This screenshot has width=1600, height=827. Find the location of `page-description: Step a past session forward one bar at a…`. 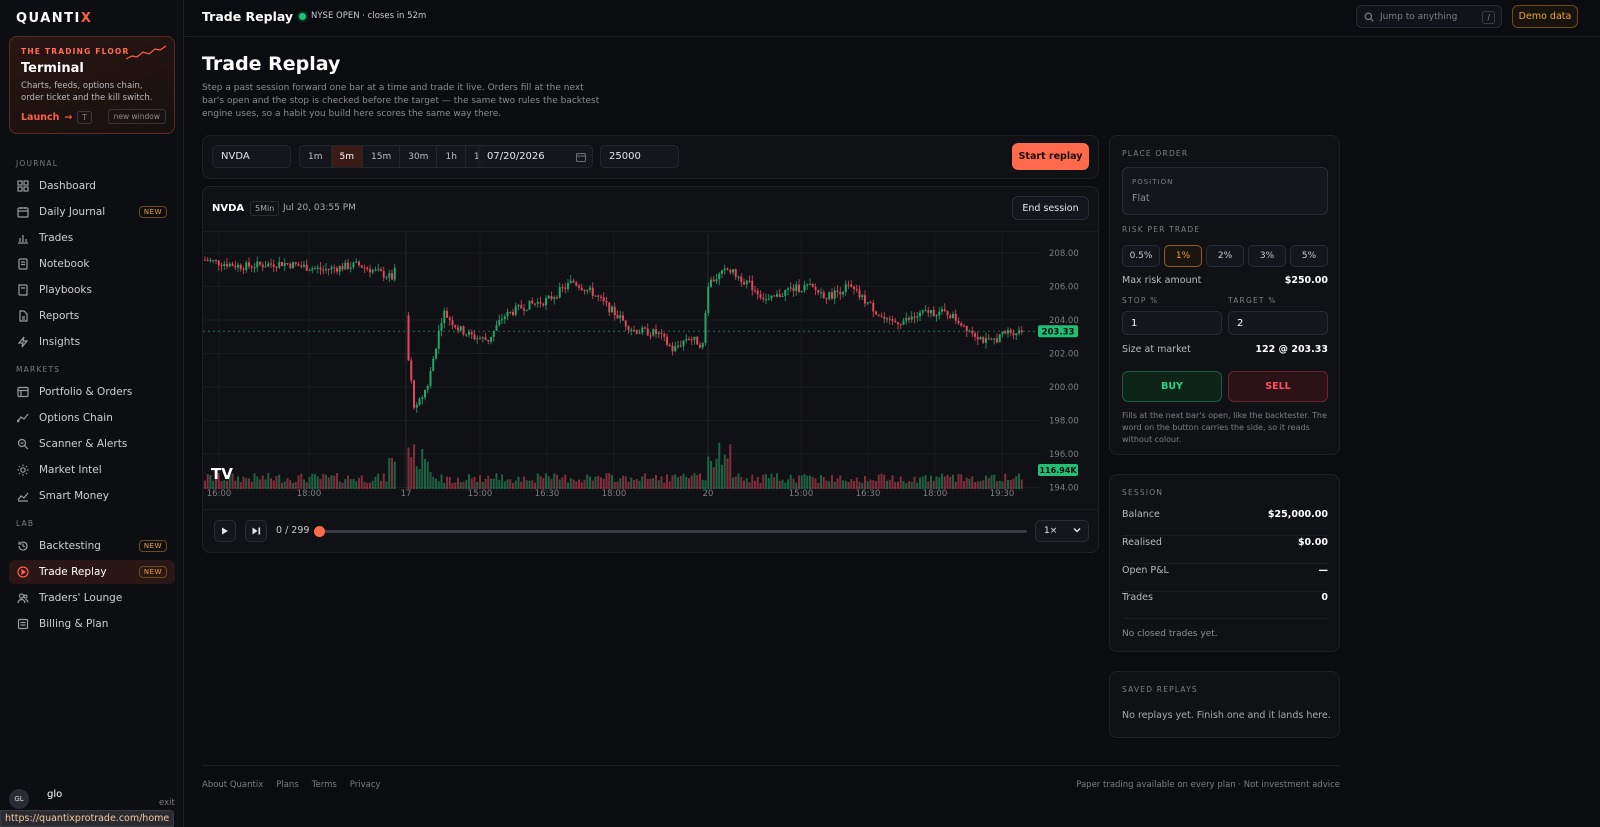

page-description: Step a past session forward one bar at a… is located at coordinates (401, 101).